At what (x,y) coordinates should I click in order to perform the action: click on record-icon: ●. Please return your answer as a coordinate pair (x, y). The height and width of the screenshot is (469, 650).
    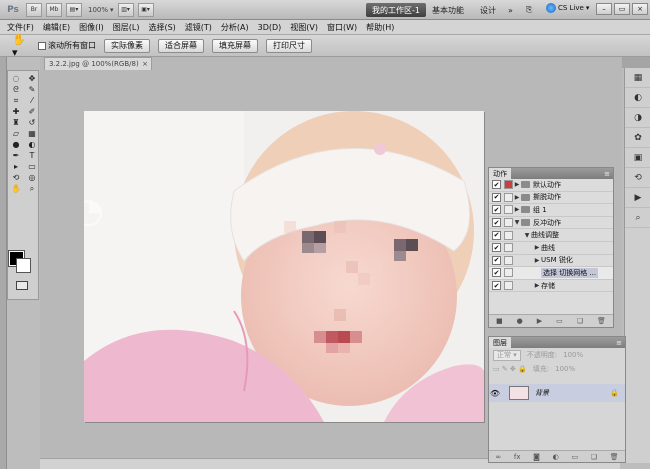
    Looking at the image, I should click on (520, 321).